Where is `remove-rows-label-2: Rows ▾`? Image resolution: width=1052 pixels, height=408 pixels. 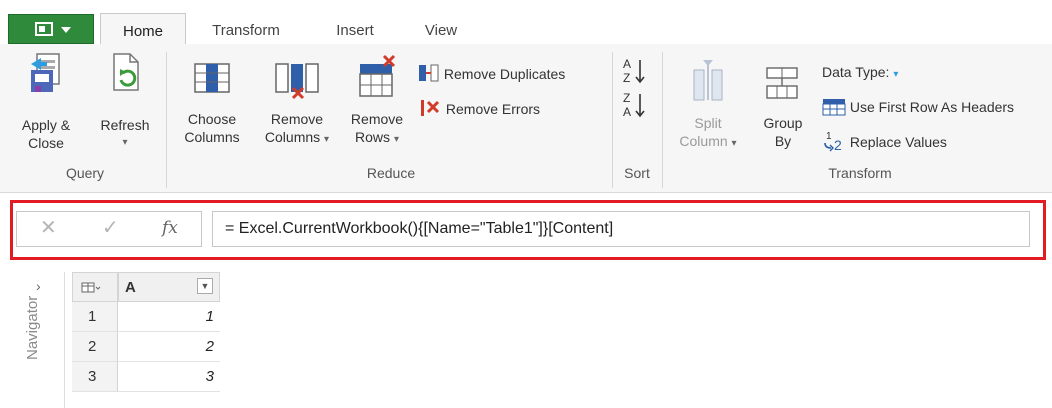
remove-rows-label-2: Rows ▾ is located at coordinates (377, 137).